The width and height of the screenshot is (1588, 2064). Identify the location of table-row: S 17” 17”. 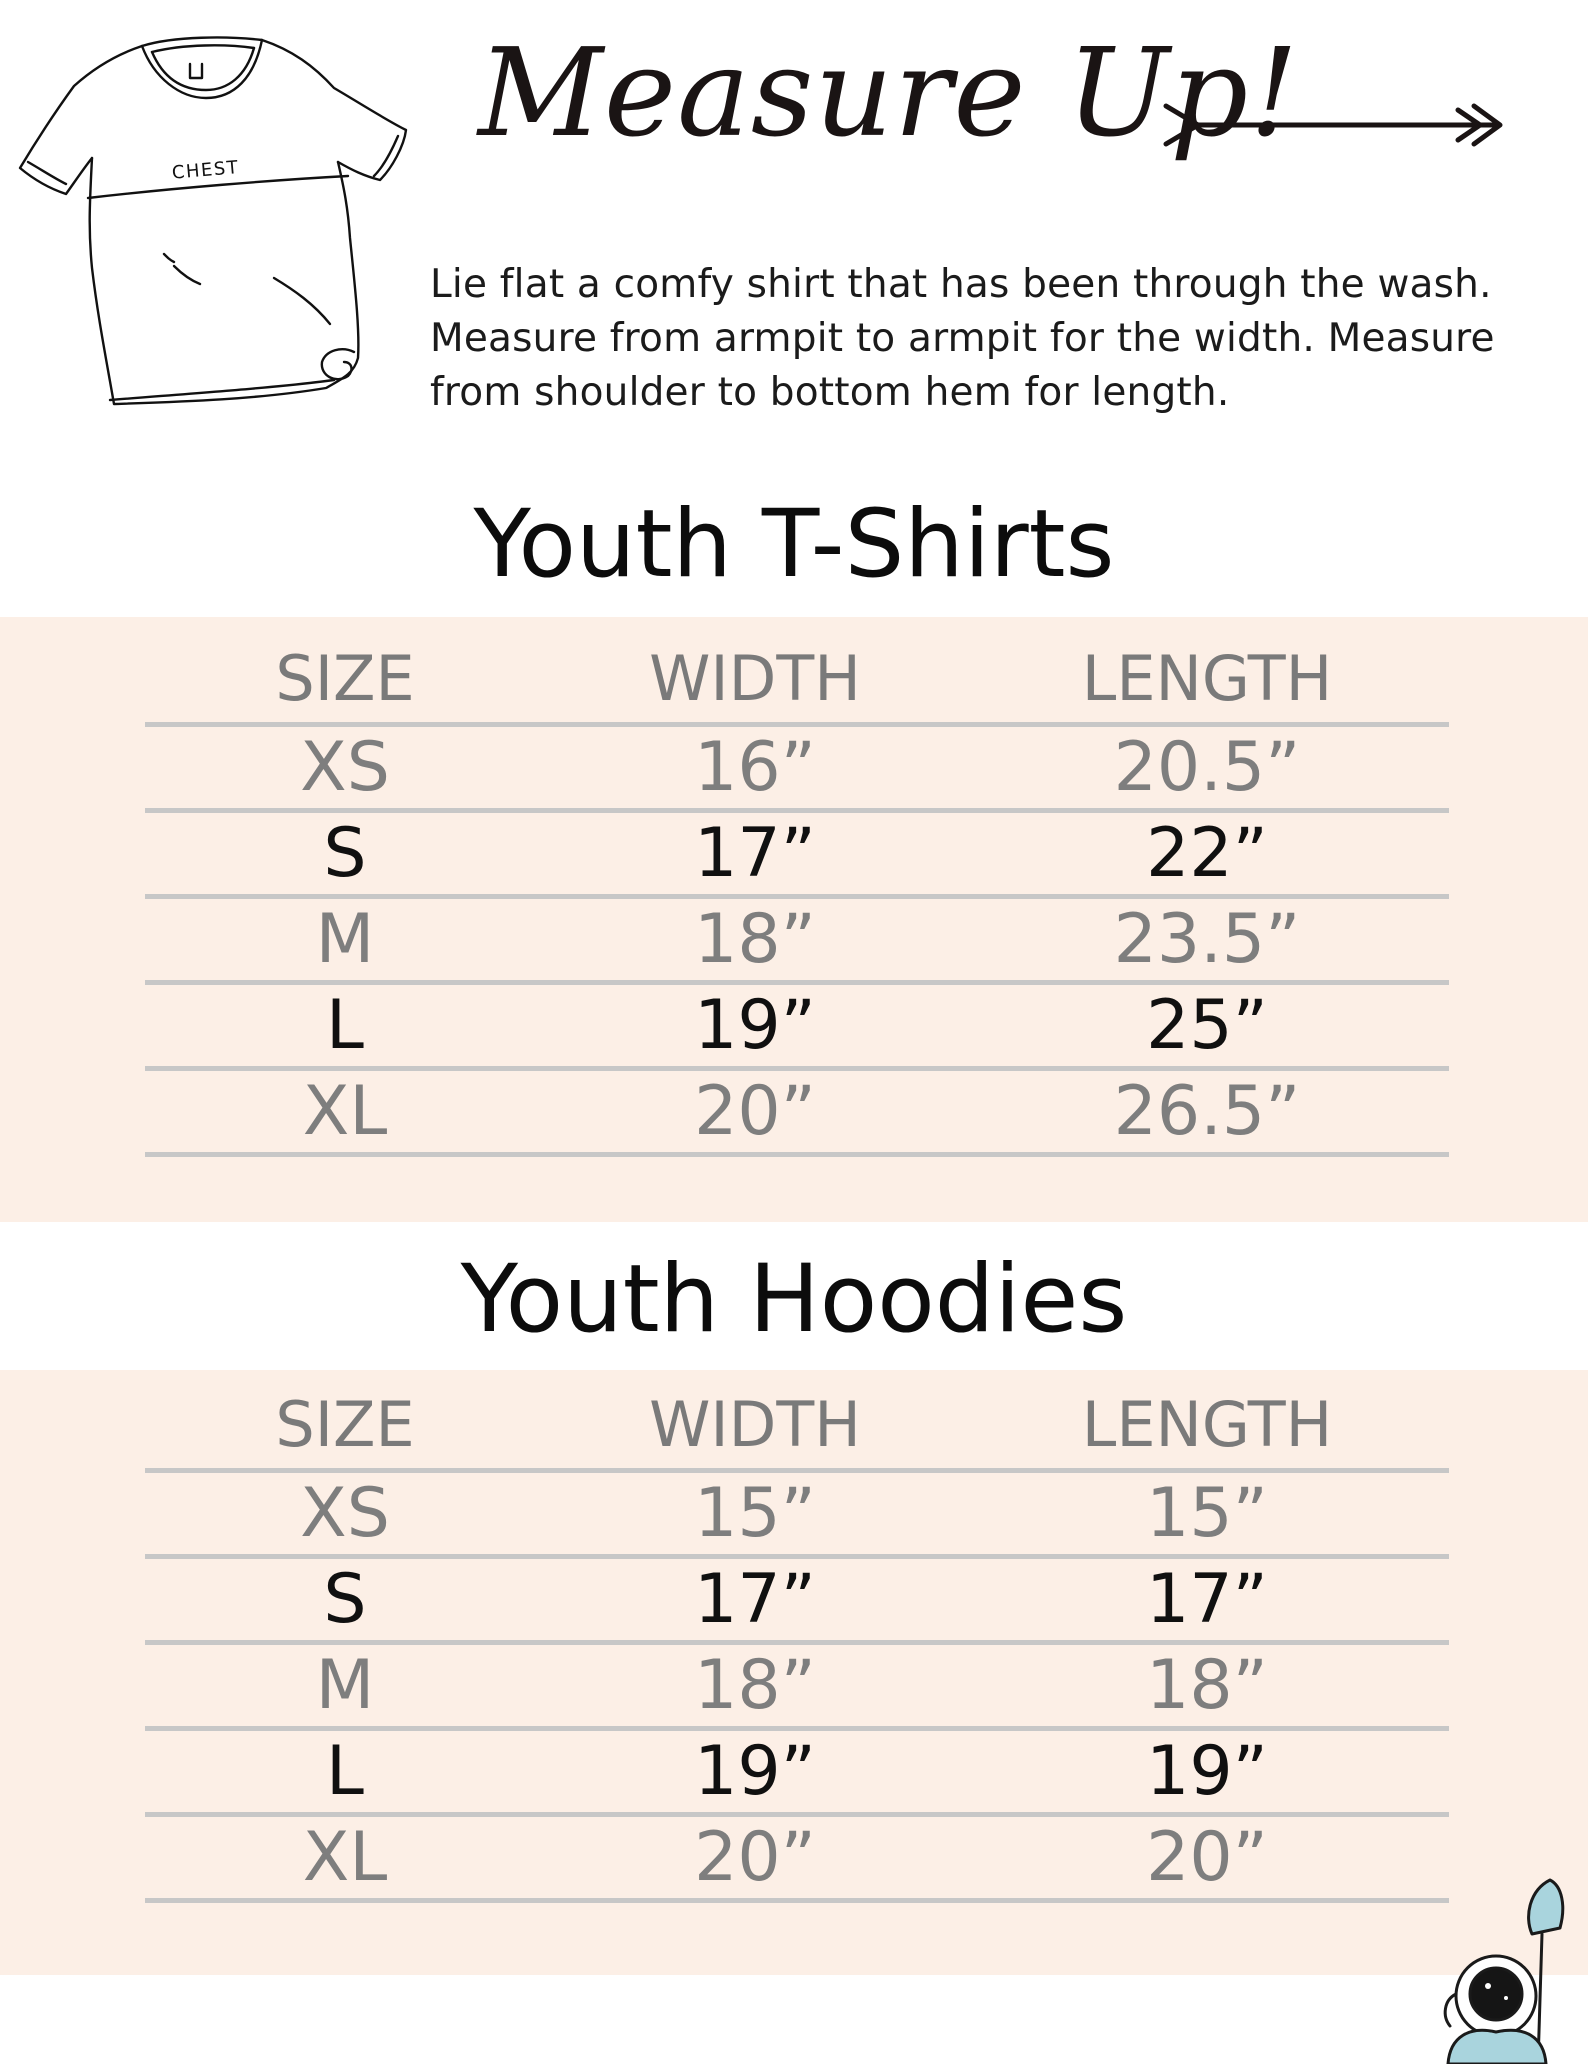
(797, 1602).